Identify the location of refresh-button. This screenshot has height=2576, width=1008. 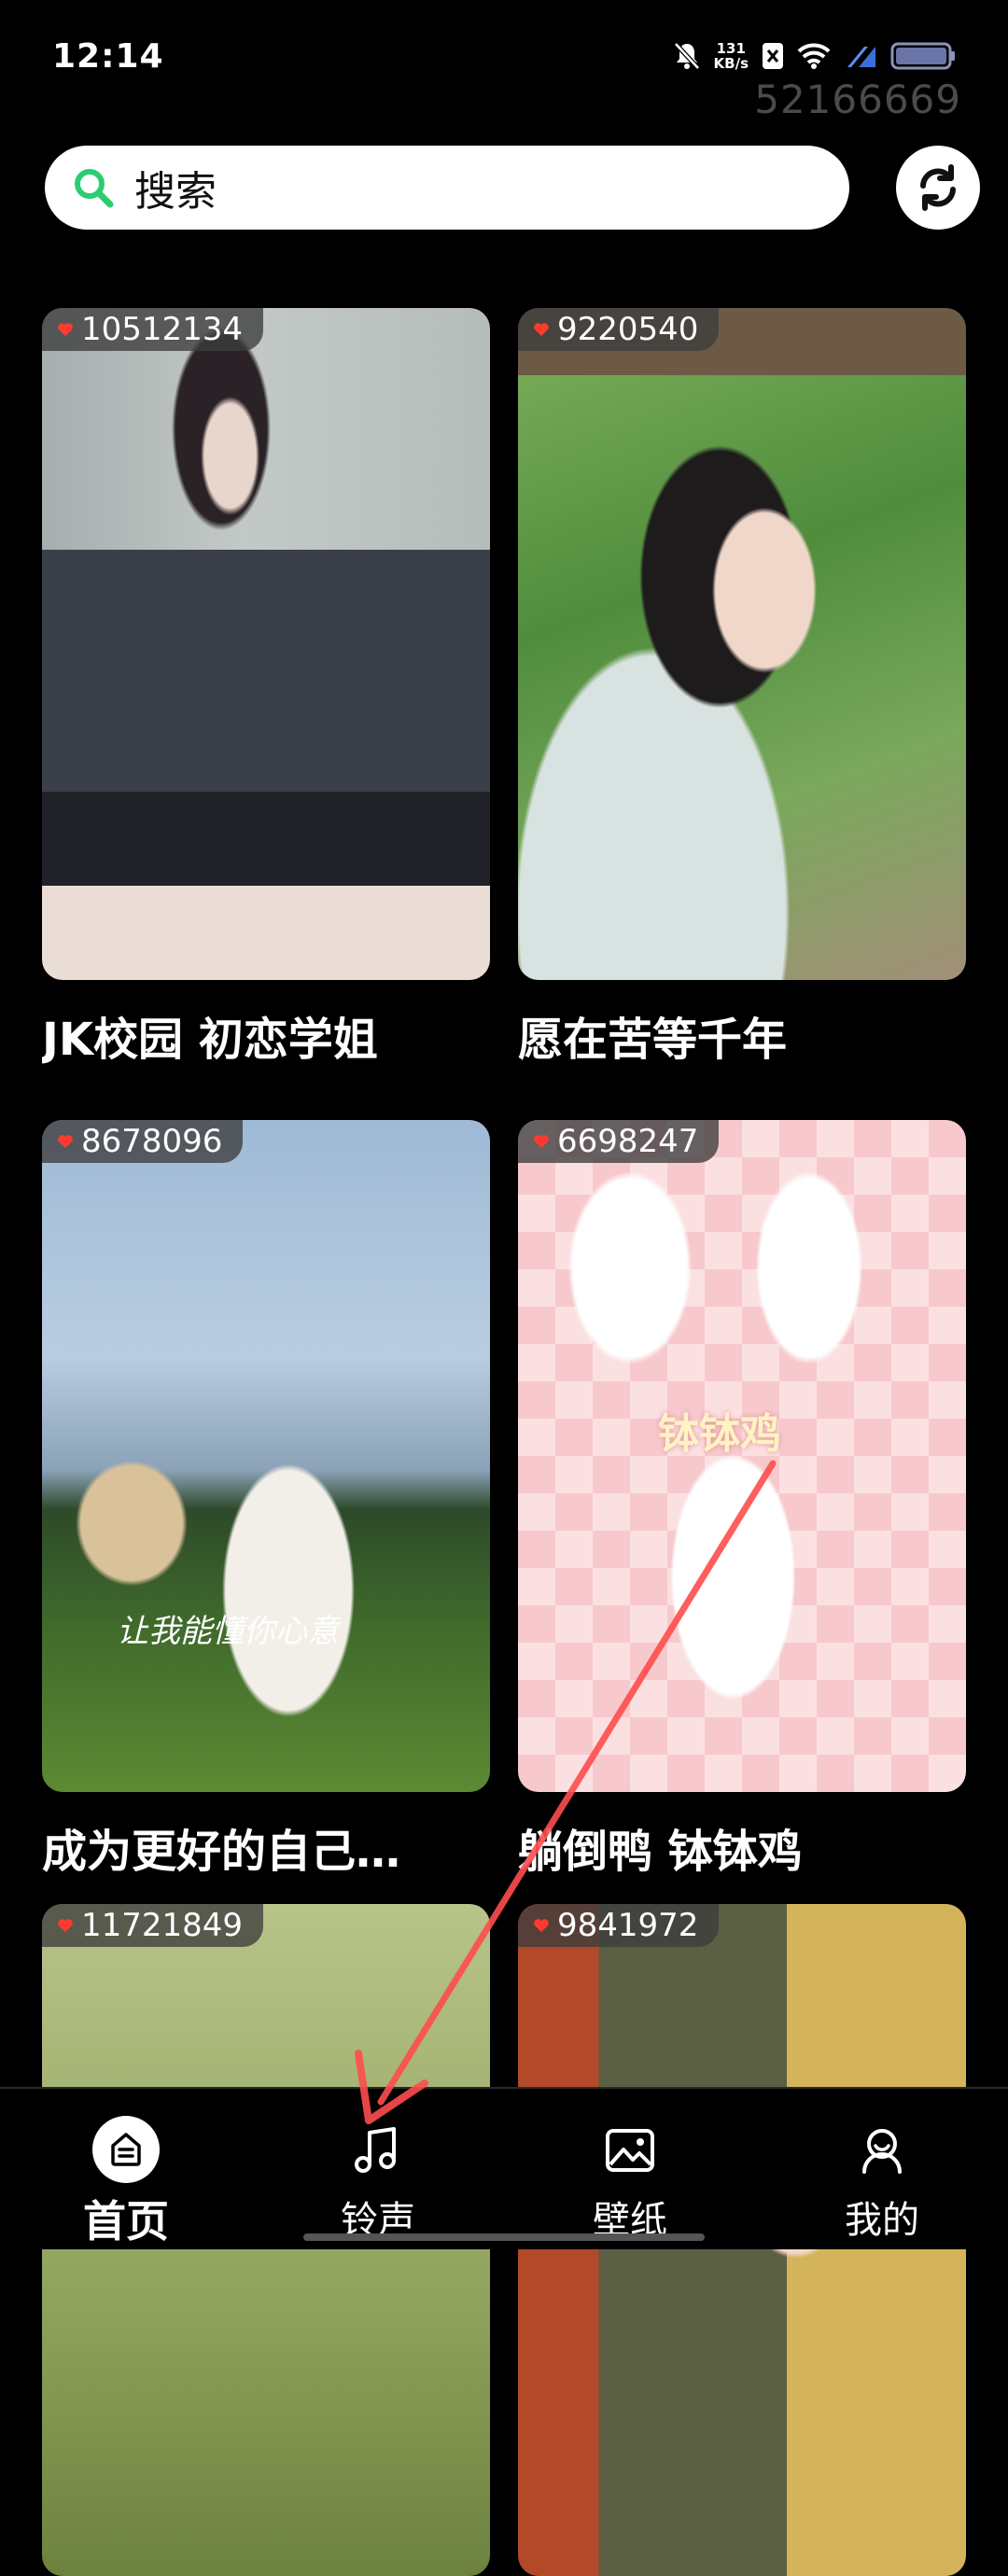
(938, 188).